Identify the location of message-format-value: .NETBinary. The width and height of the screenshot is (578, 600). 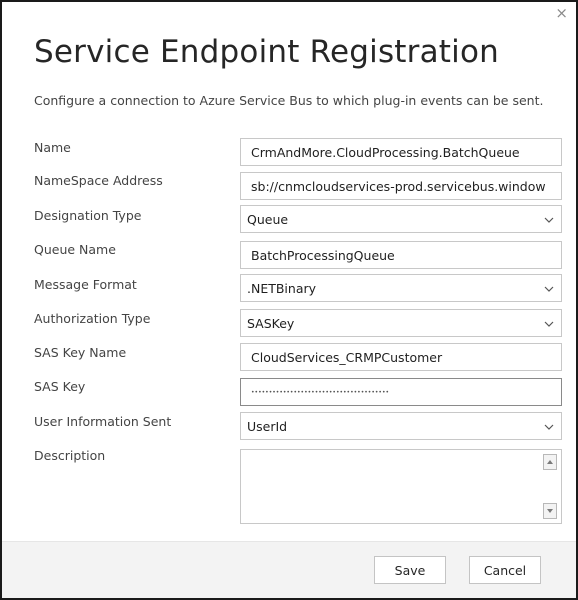
(282, 288).